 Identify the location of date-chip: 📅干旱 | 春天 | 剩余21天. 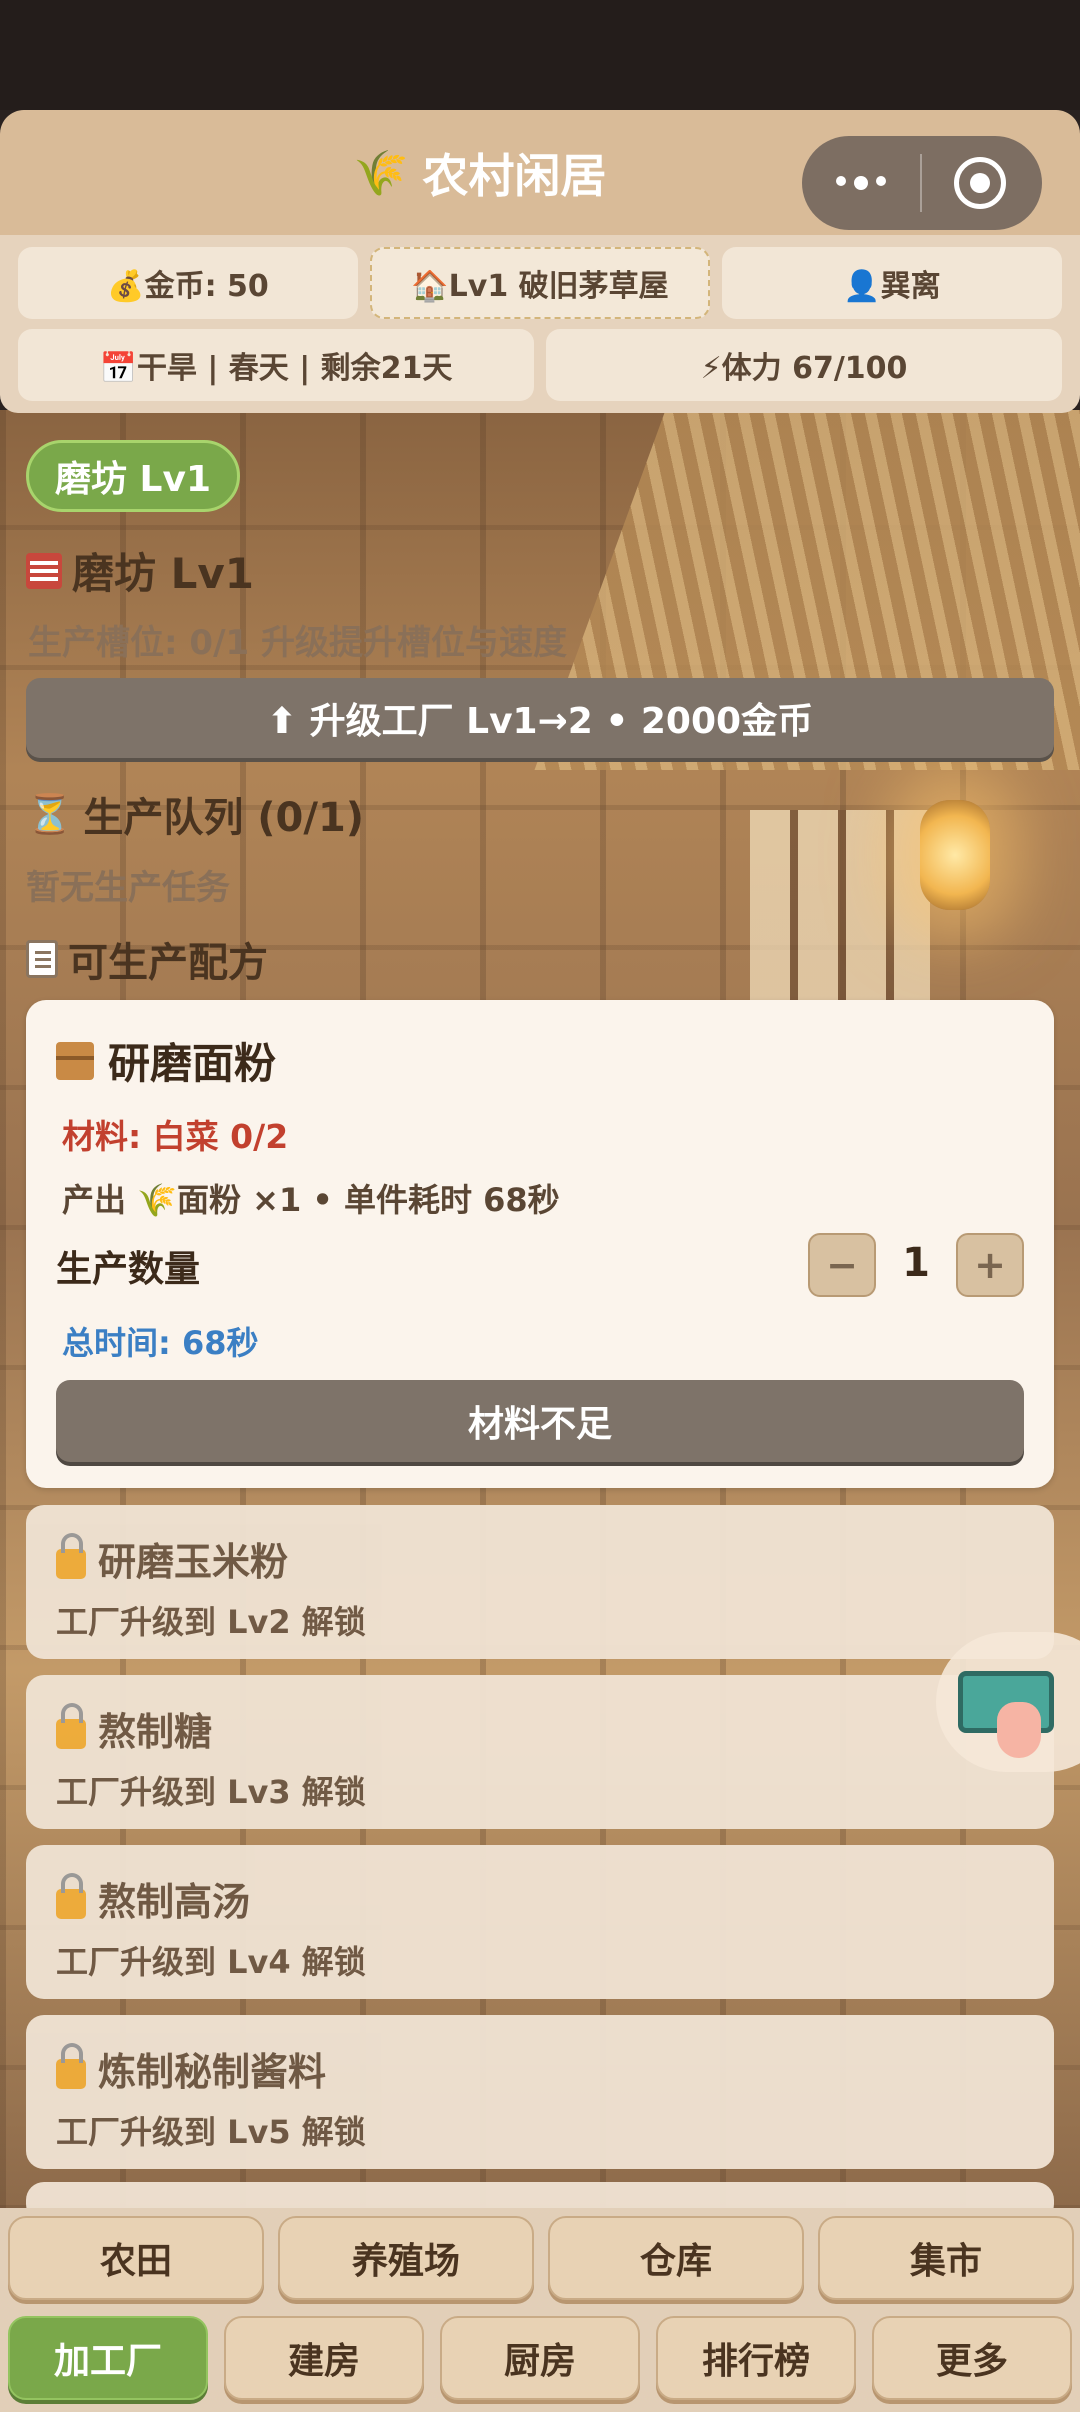
(276, 365).